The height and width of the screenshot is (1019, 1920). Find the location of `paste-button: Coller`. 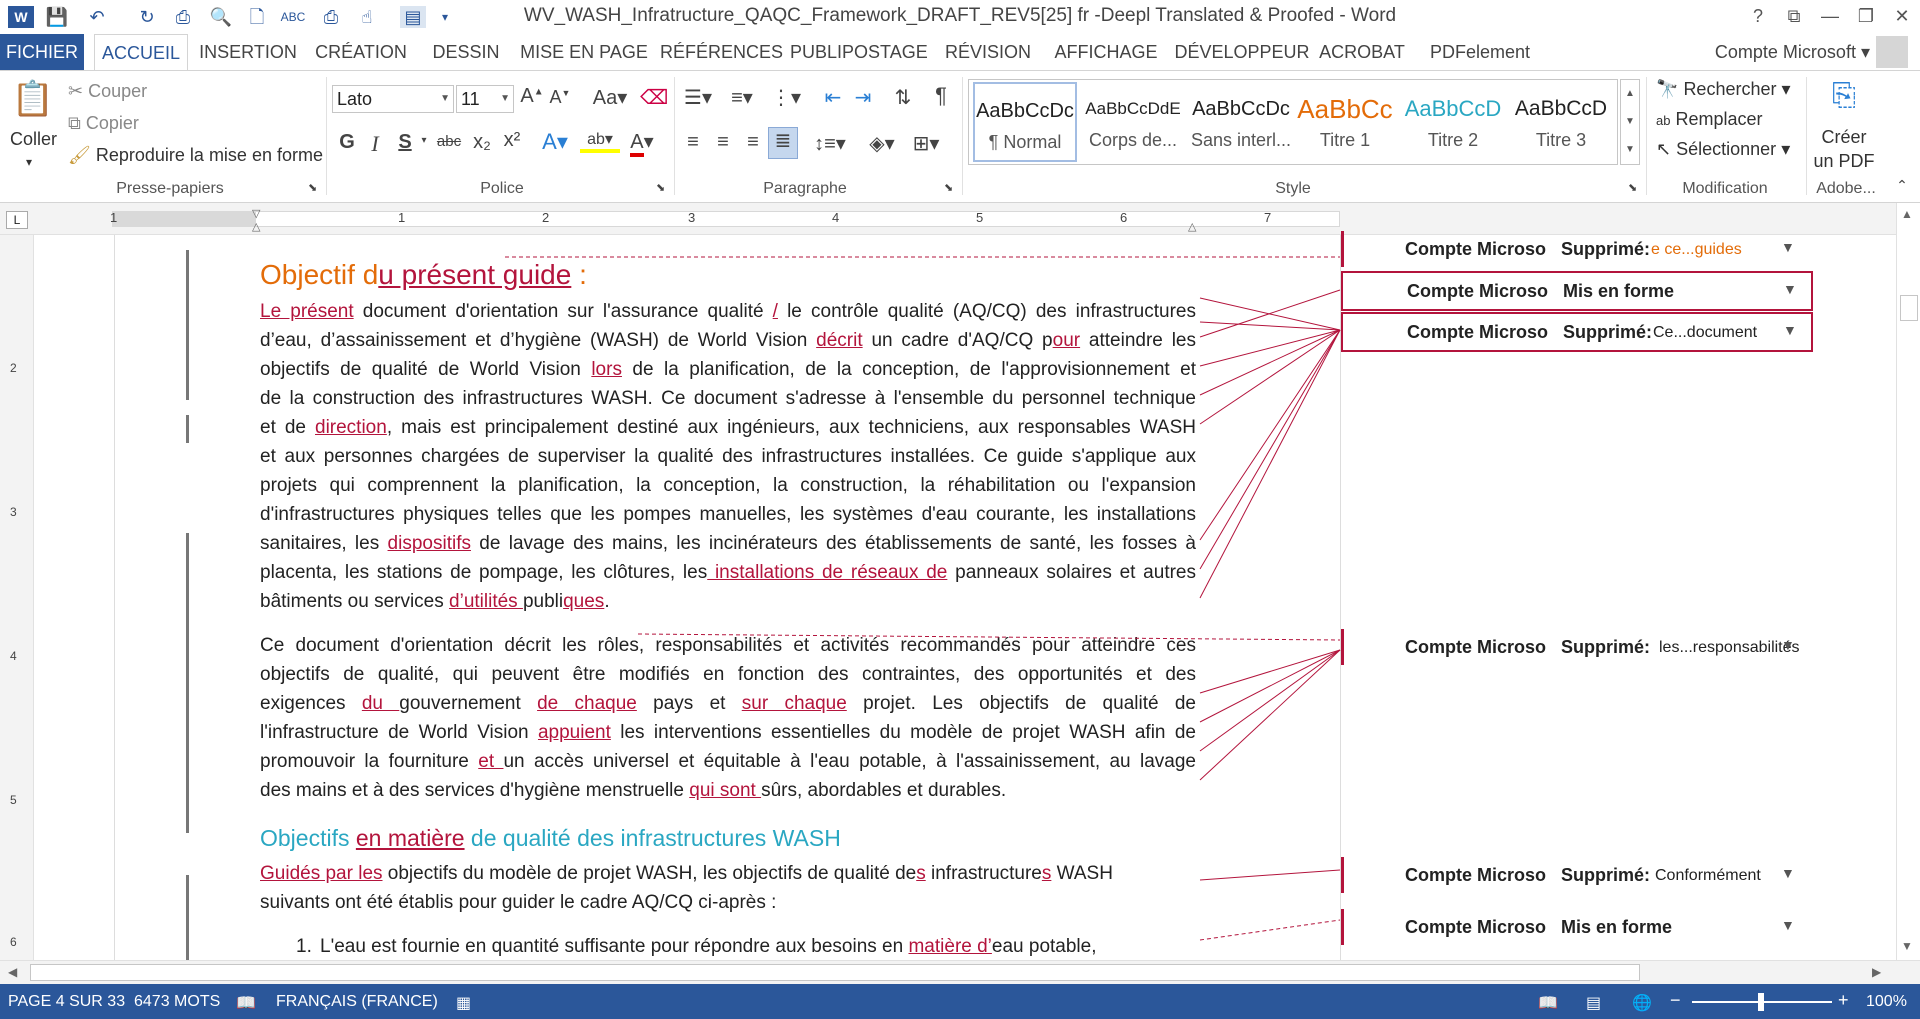

paste-button: Coller is located at coordinates (33, 139).